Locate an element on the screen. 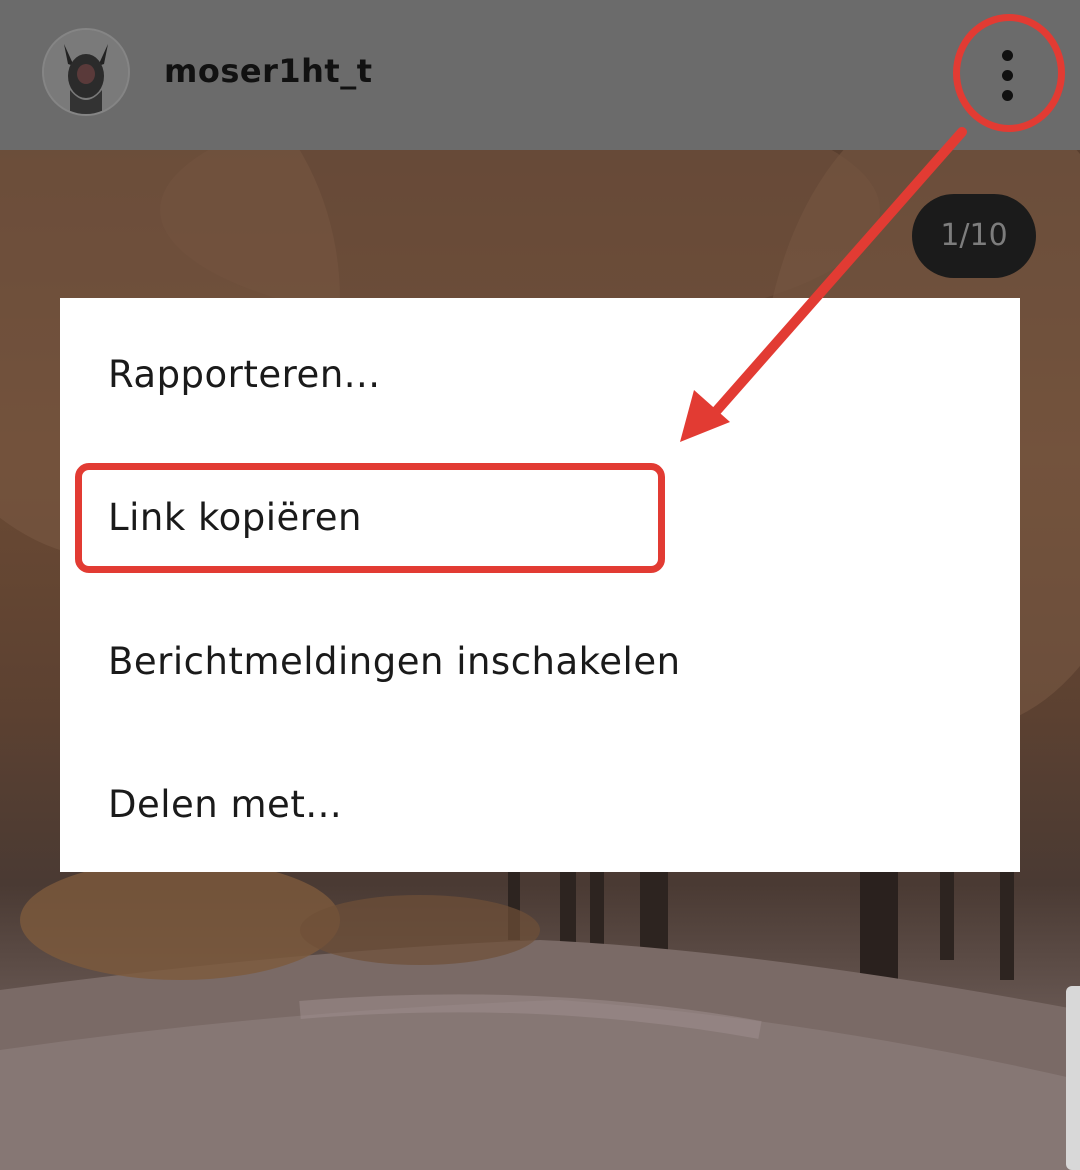  scrollbar is located at coordinates (1073, 1078).